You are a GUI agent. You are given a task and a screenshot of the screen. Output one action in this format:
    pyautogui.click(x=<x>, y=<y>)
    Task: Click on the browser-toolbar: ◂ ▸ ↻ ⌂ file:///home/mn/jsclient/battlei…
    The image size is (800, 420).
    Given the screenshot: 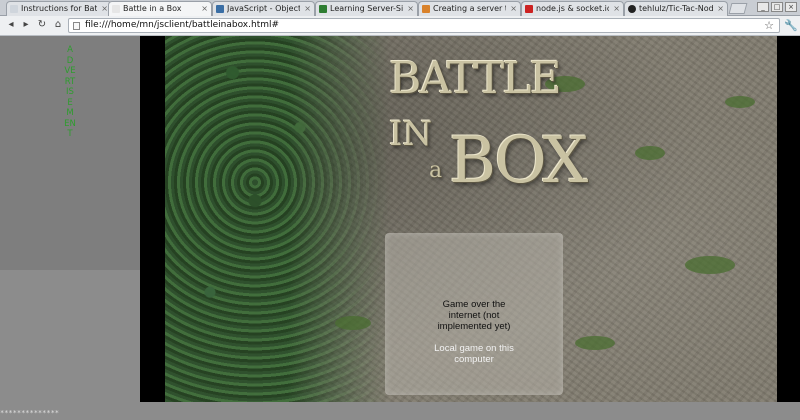 What is the action you would take?
    pyautogui.click(x=400, y=26)
    